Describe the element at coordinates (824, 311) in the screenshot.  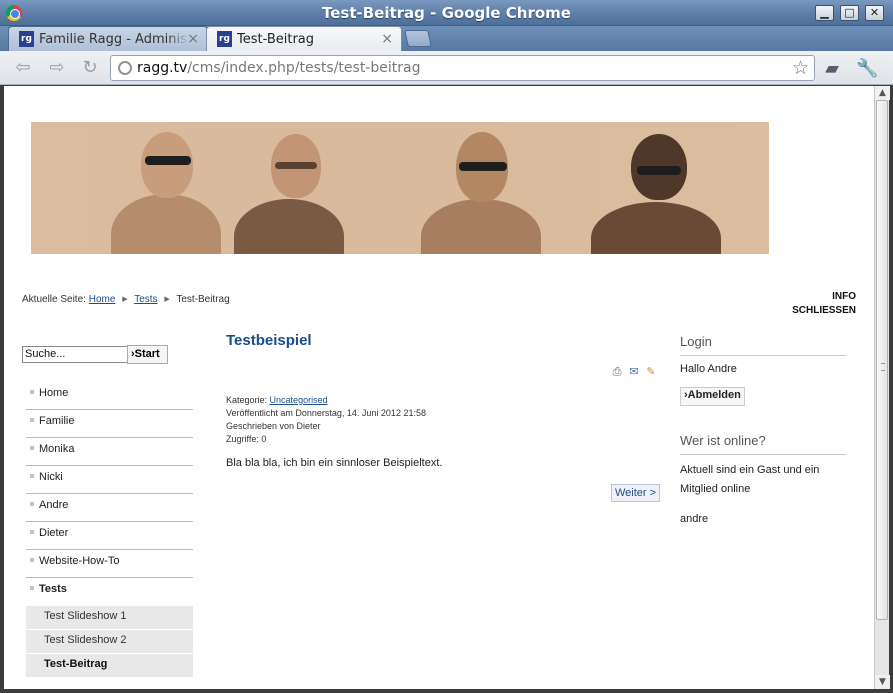
I see `close-link: SCHLIESSEN` at that location.